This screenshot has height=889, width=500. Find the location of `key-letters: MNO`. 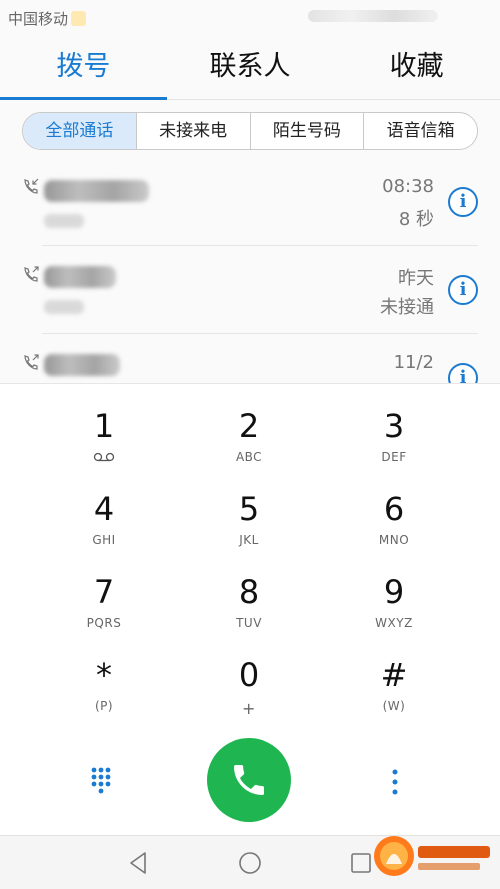

key-letters: MNO is located at coordinates (394, 540).